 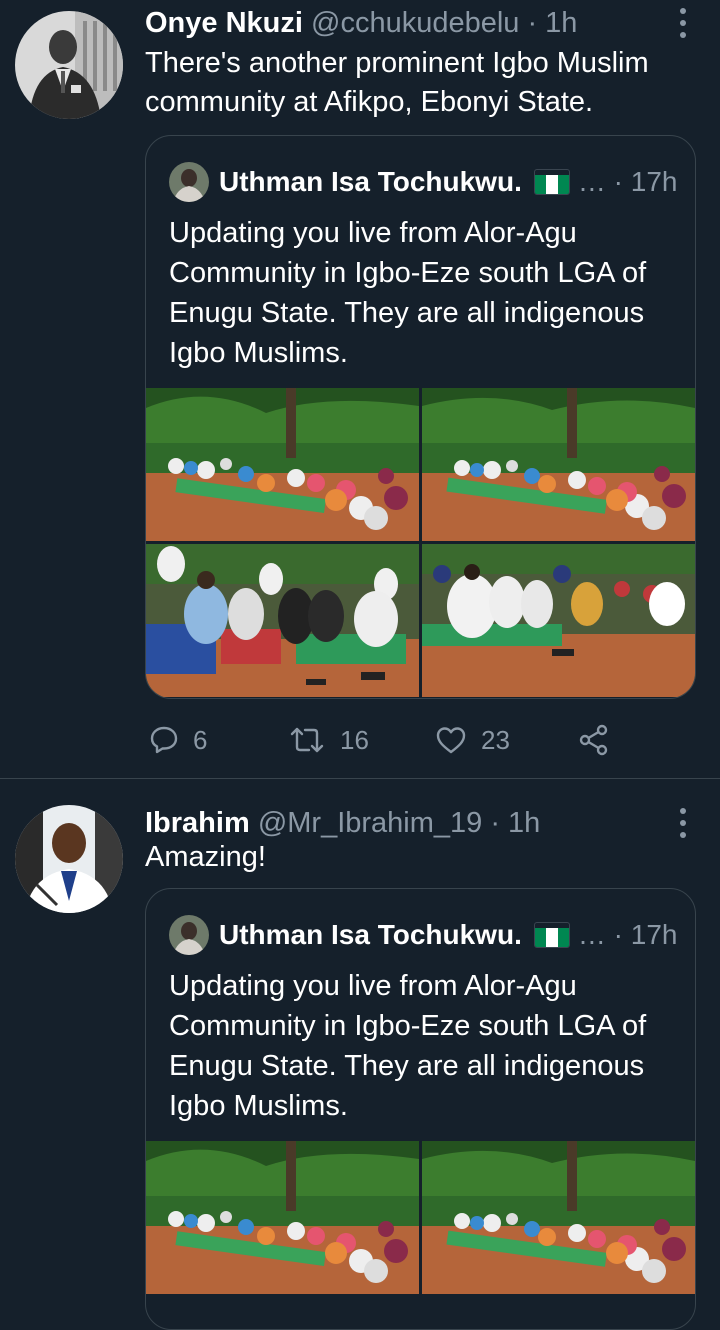 I want to click on author-name: Onye Nkuzi, so click(x=224, y=23).